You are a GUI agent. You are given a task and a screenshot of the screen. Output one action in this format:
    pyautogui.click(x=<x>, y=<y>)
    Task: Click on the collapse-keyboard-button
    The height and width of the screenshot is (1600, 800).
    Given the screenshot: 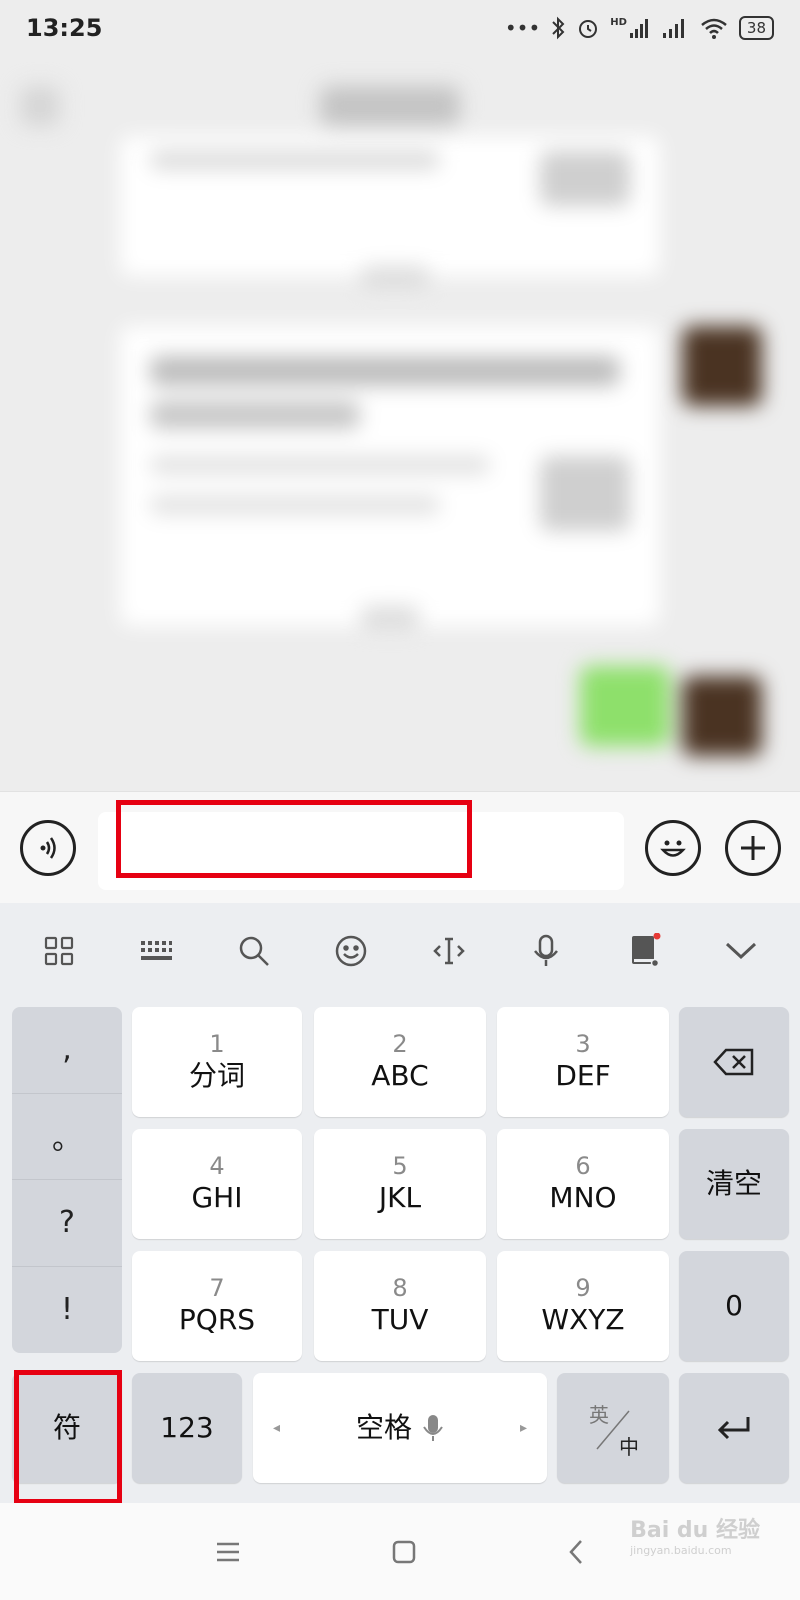 What is the action you would take?
    pyautogui.click(x=741, y=951)
    